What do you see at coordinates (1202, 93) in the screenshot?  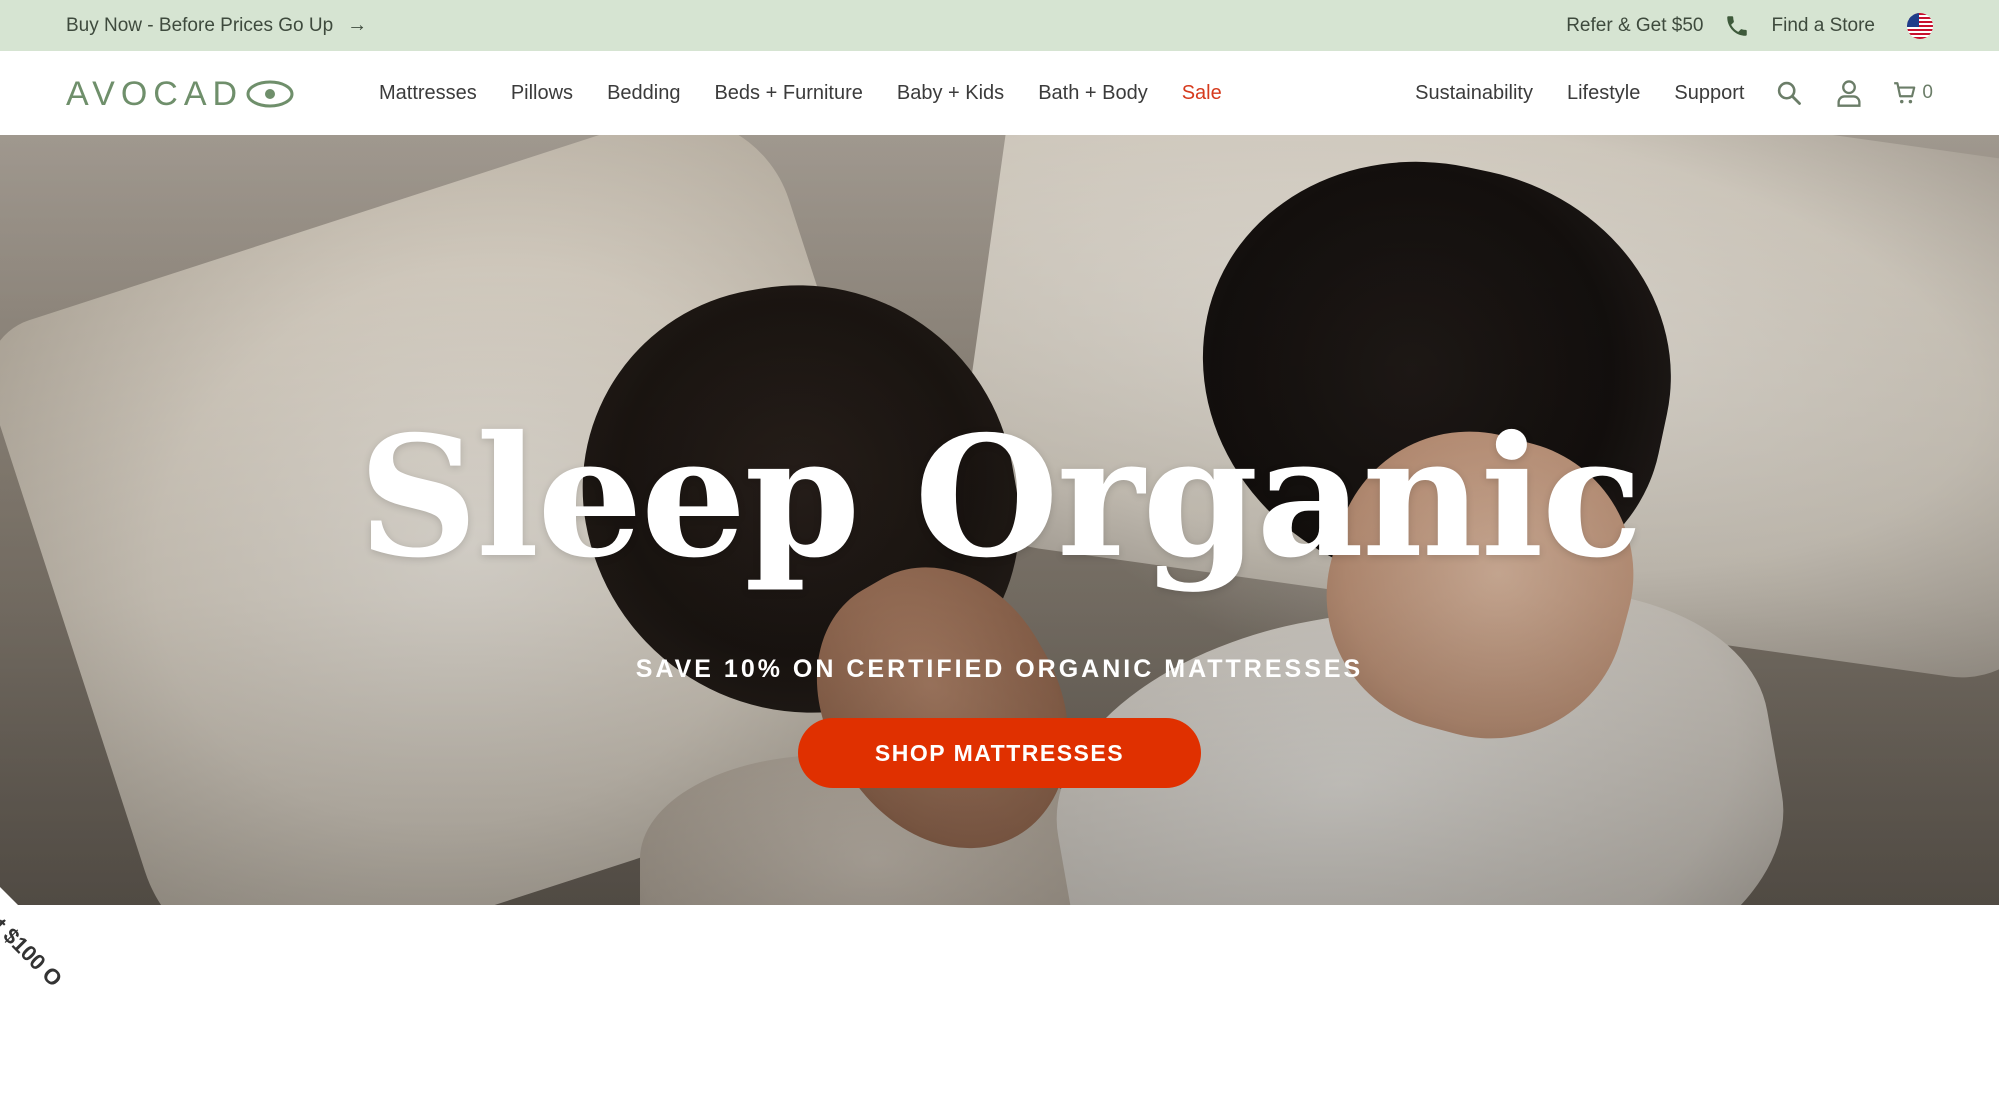 I see `nav-item-sale: Sale` at bounding box center [1202, 93].